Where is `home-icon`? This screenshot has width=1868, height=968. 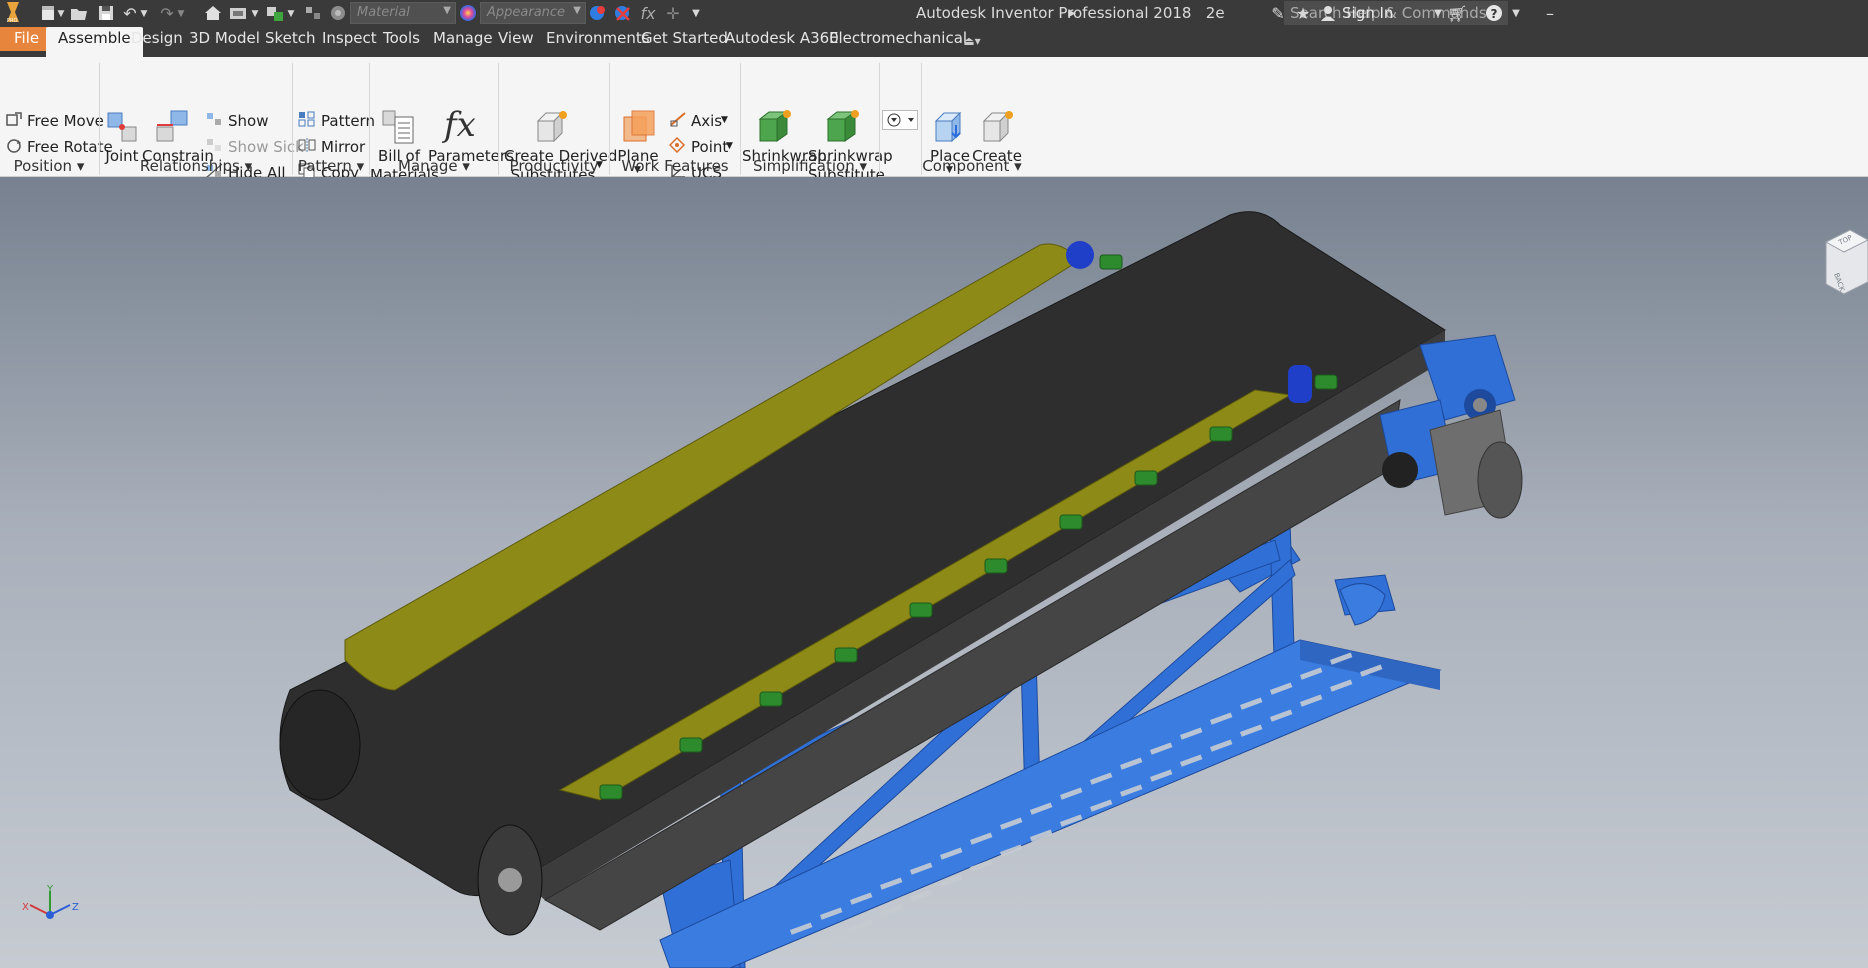 home-icon is located at coordinates (213, 14).